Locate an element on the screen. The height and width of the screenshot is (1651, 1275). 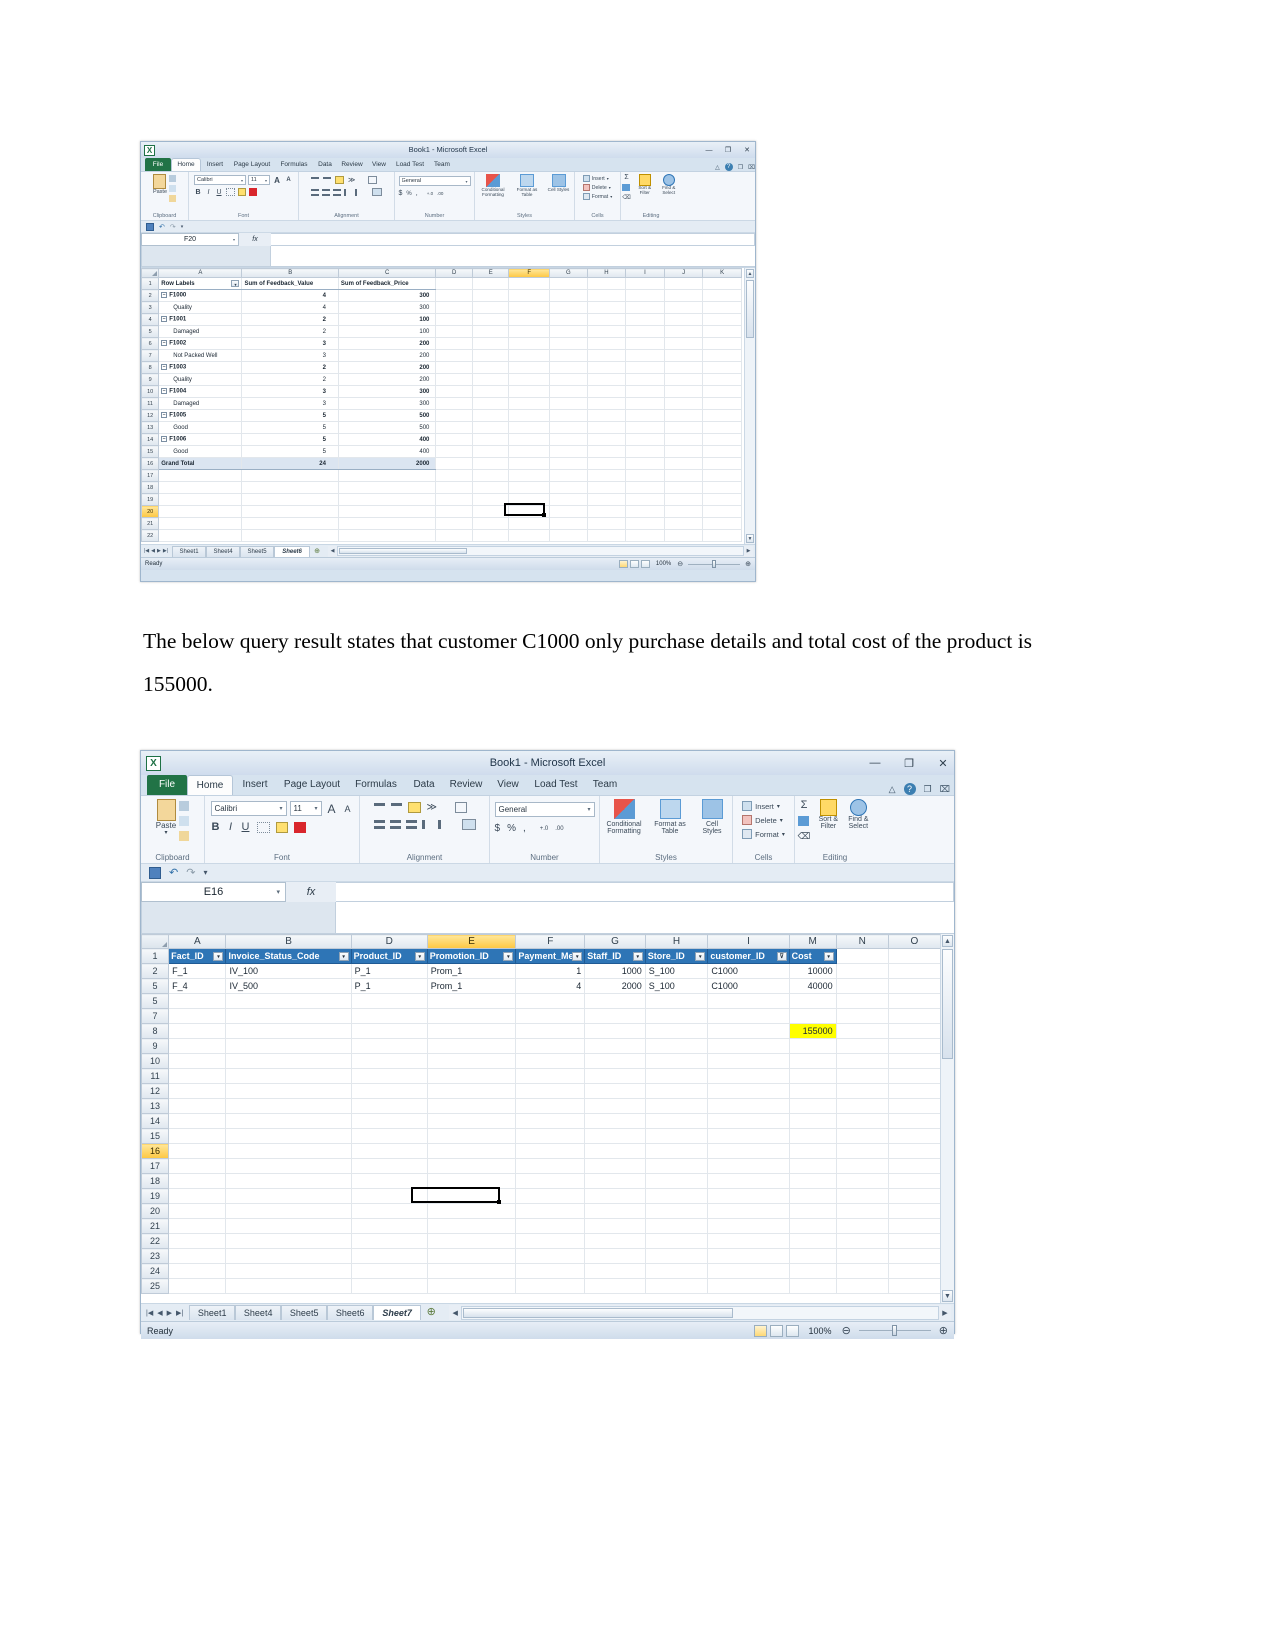
bold-button: B is located at coordinates (198, 192).